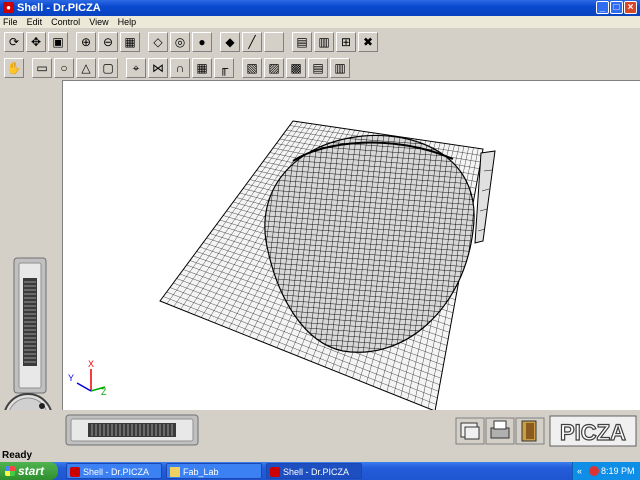  What do you see at coordinates (618, 471) in the screenshot?
I see `clock: 8:19 PM` at bounding box center [618, 471].